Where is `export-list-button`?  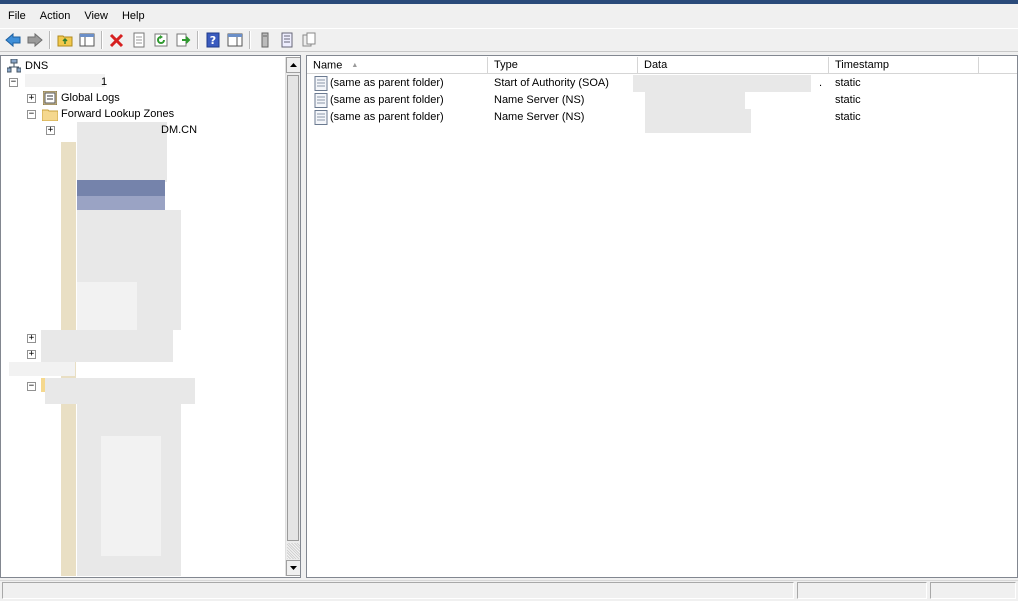
export-list-button is located at coordinates (183, 40).